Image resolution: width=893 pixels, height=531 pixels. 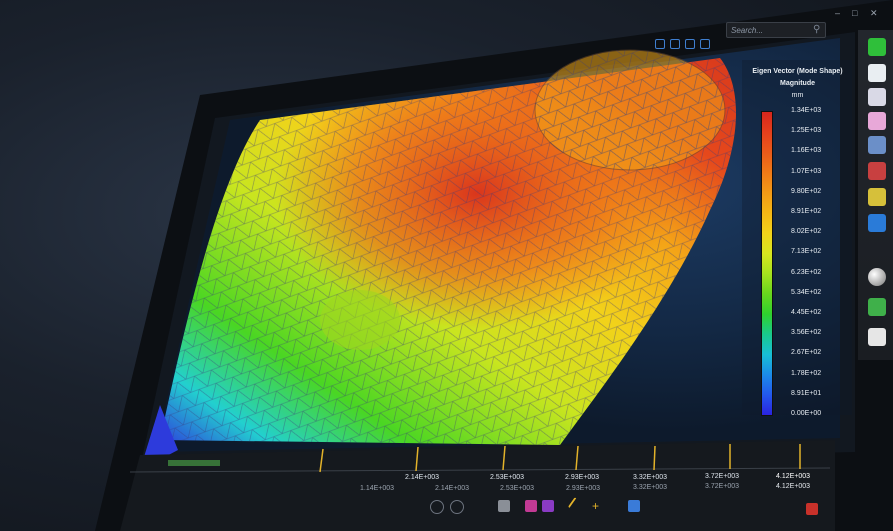 What do you see at coordinates (877, 307) in the screenshot?
I see `layers-icon` at bounding box center [877, 307].